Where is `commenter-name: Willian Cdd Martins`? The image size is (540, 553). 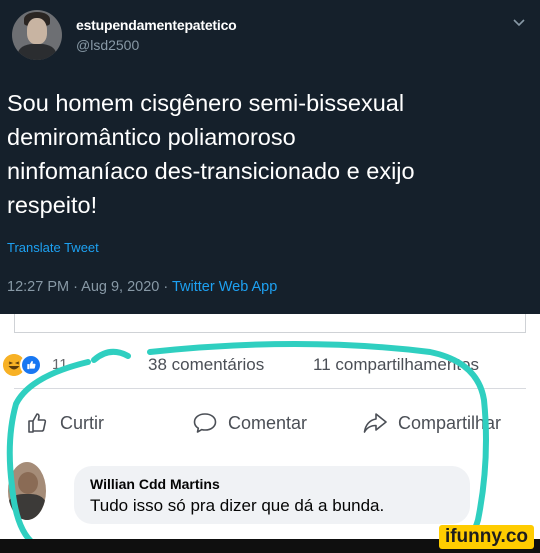
commenter-name: Willian Cdd Martins is located at coordinates (155, 484).